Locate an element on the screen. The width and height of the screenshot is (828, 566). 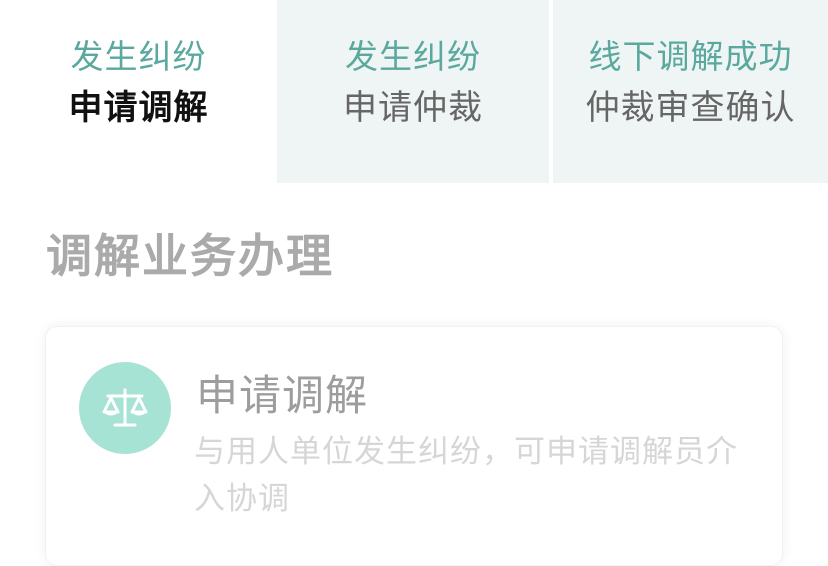
tab-apply-mediation: 发生纠纷 申请调解 is located at coordinates (138, 91).